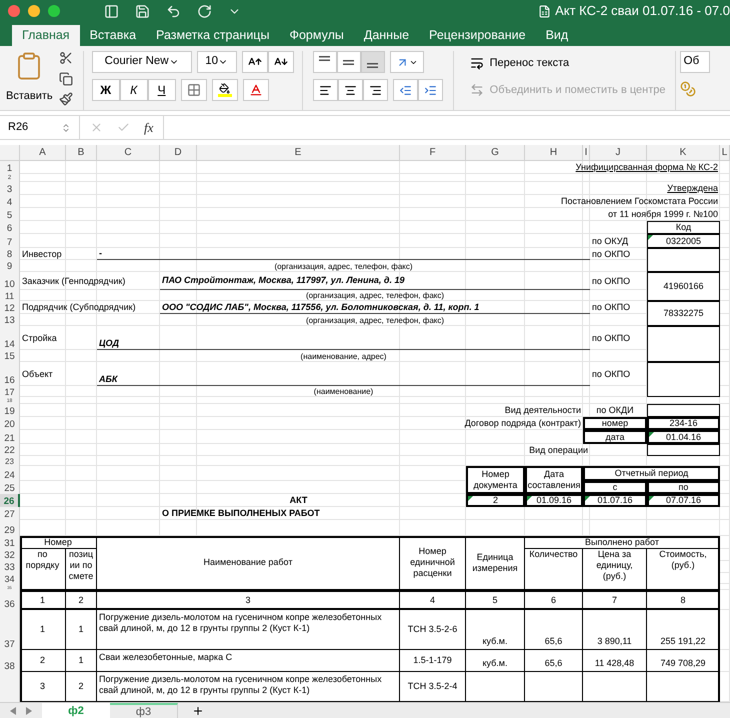 Image resolution: width=730 pixels, height=718 pixels. What do you see at coordinates (81, 600) in the screenshot?
I see `column-number-cell: 2` at bounding box center [81, 600].